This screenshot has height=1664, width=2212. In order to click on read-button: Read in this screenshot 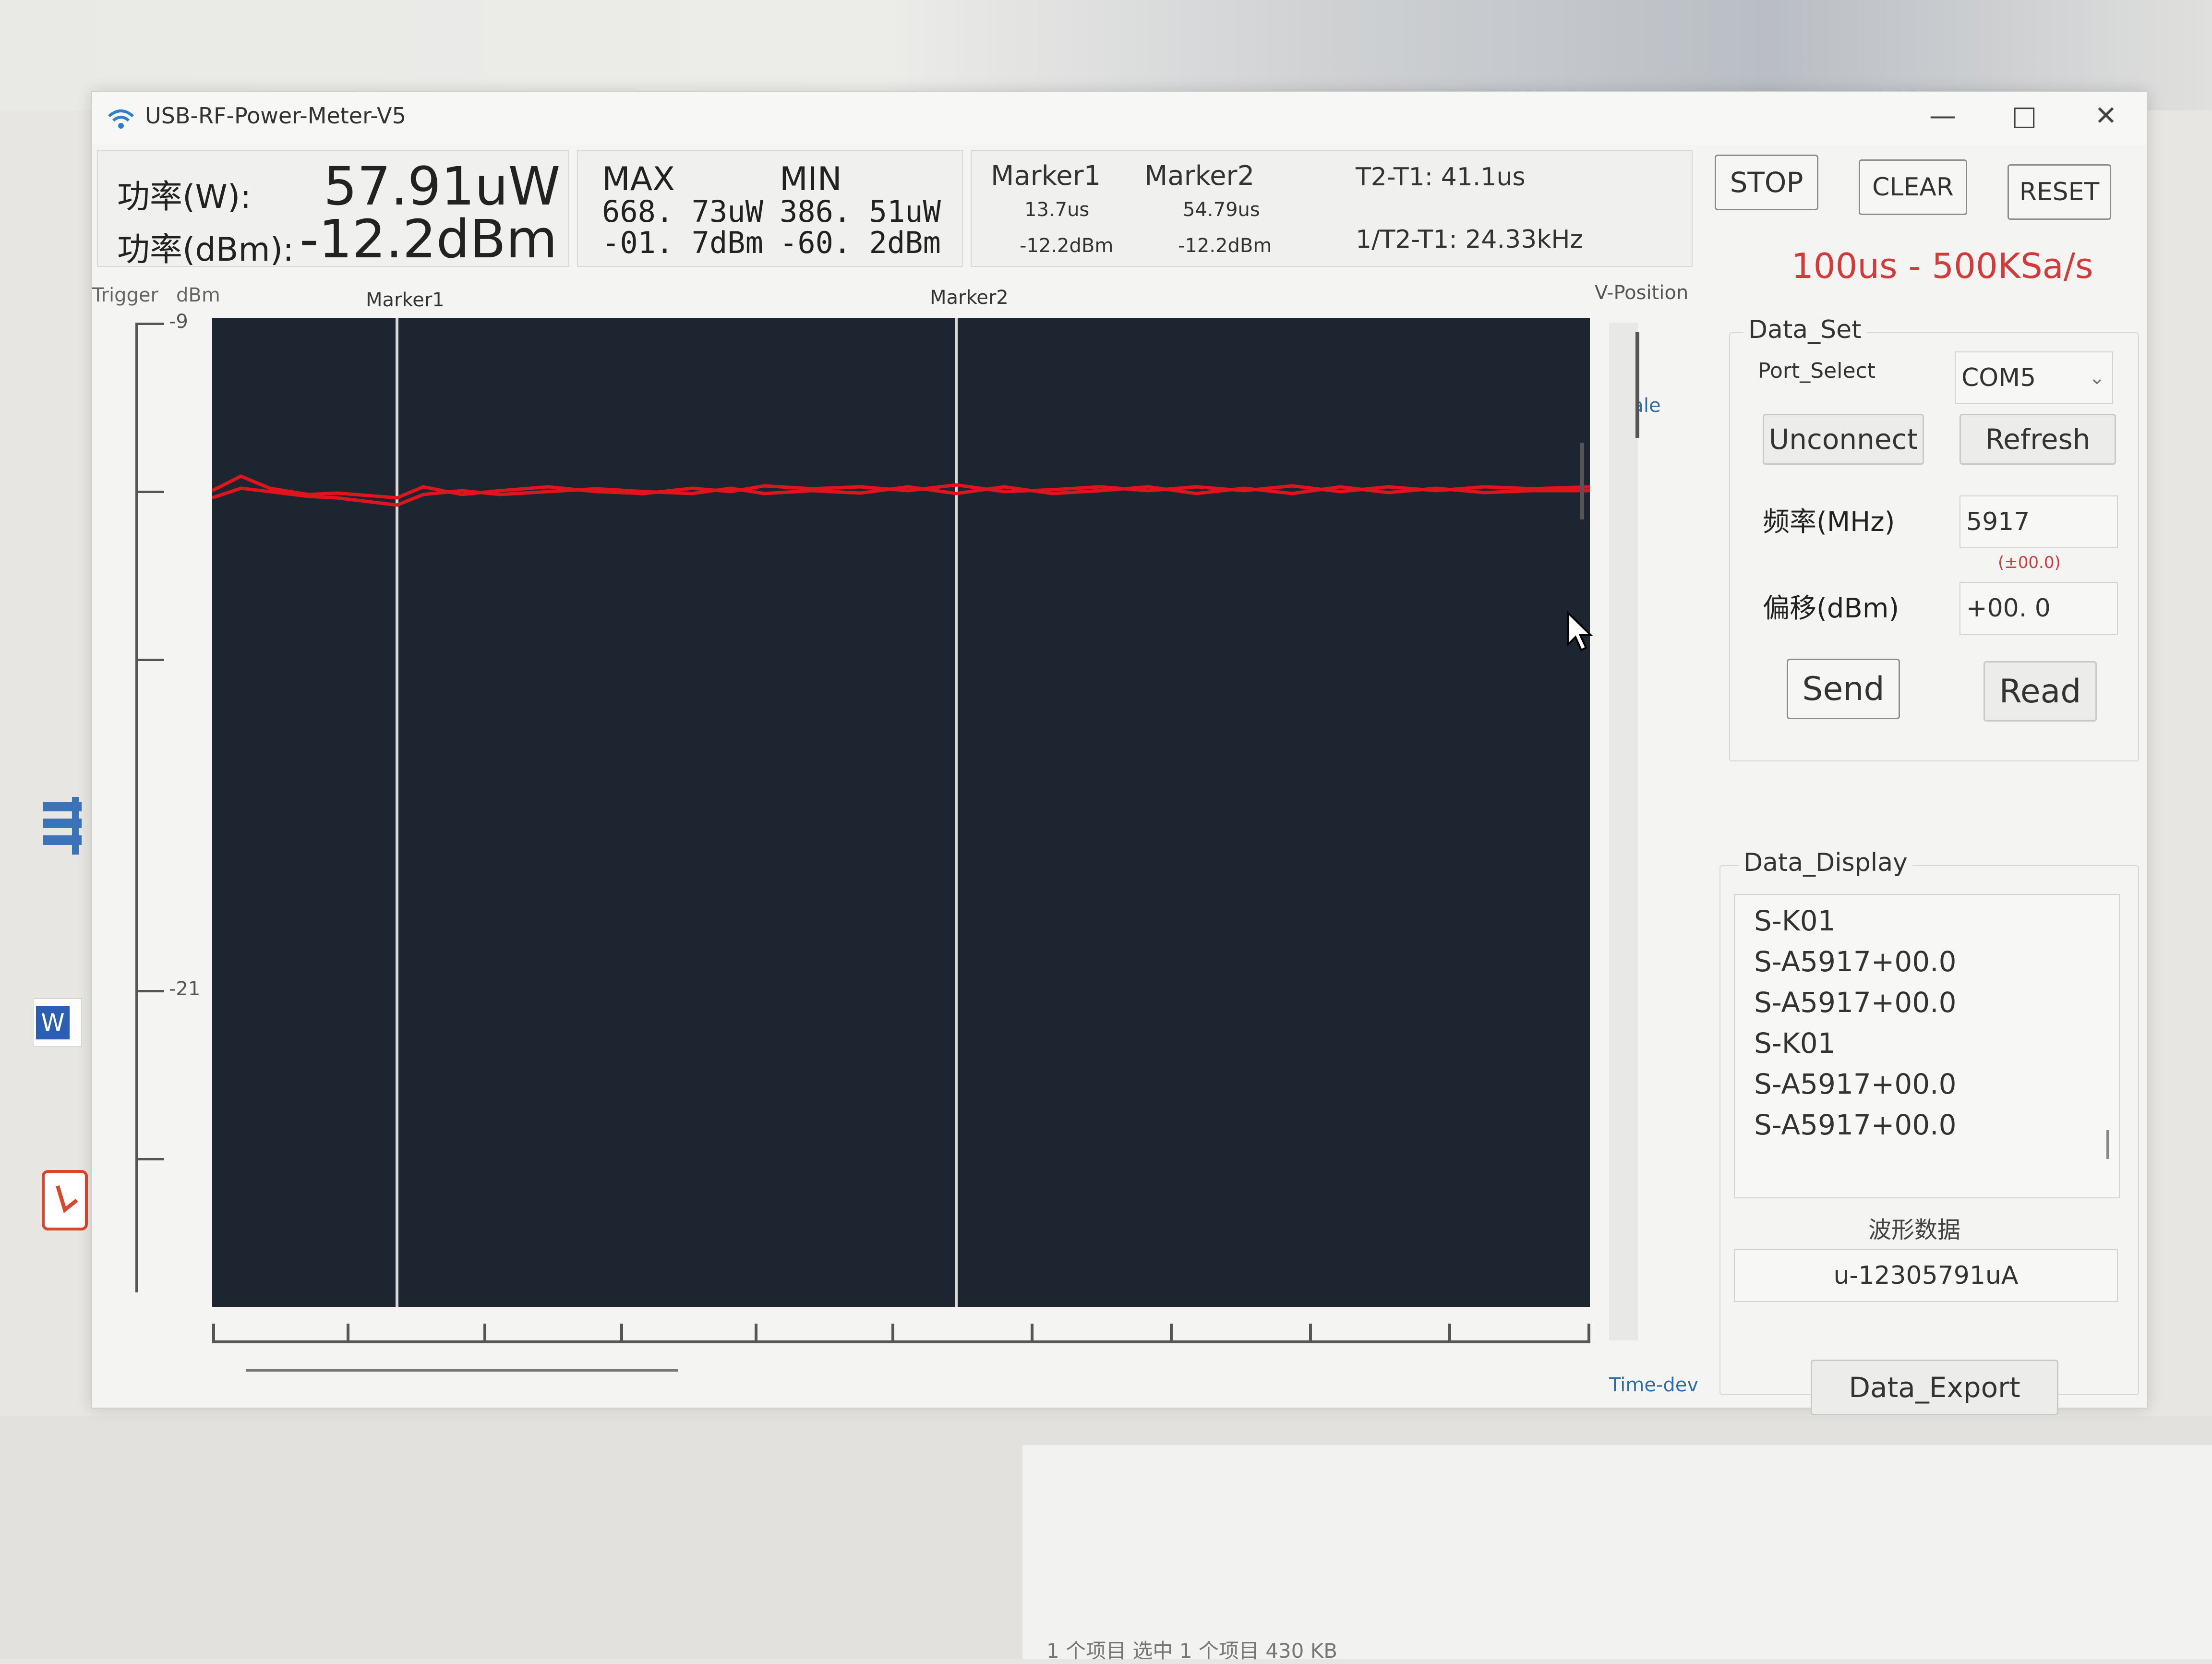, I will do `click(2041, 691)`.